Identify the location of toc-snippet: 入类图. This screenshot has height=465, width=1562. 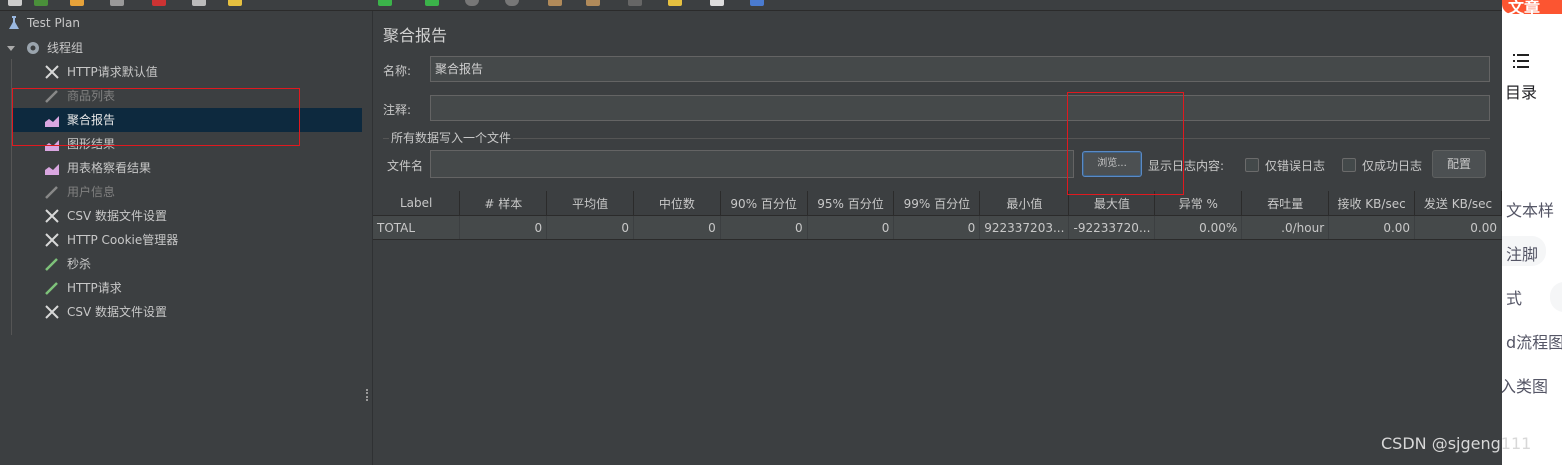
(1525, 385).